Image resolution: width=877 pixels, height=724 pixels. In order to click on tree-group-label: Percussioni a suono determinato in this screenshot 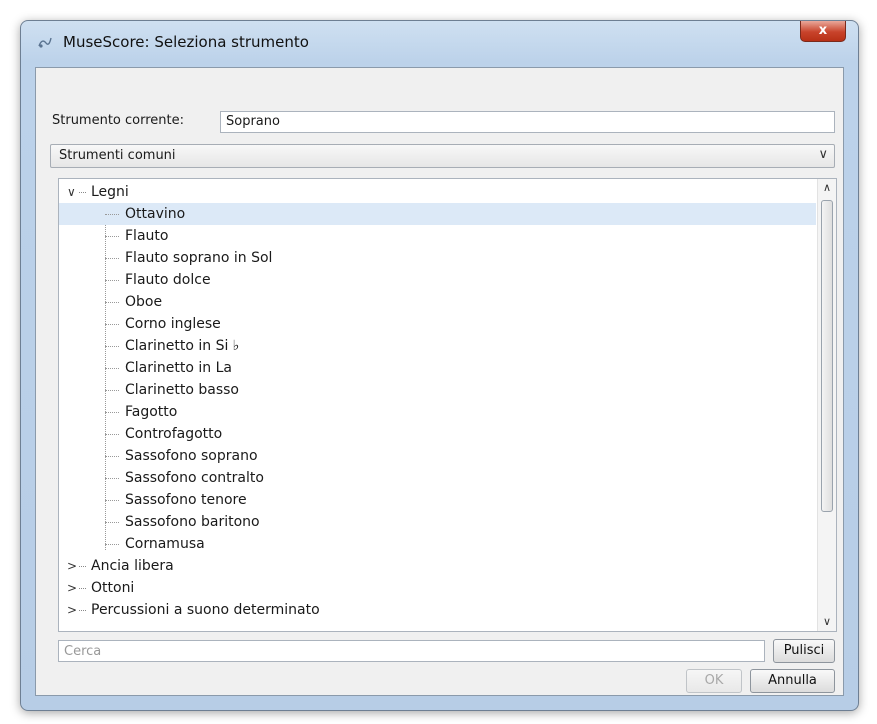, I will do `click(205, 610)`.